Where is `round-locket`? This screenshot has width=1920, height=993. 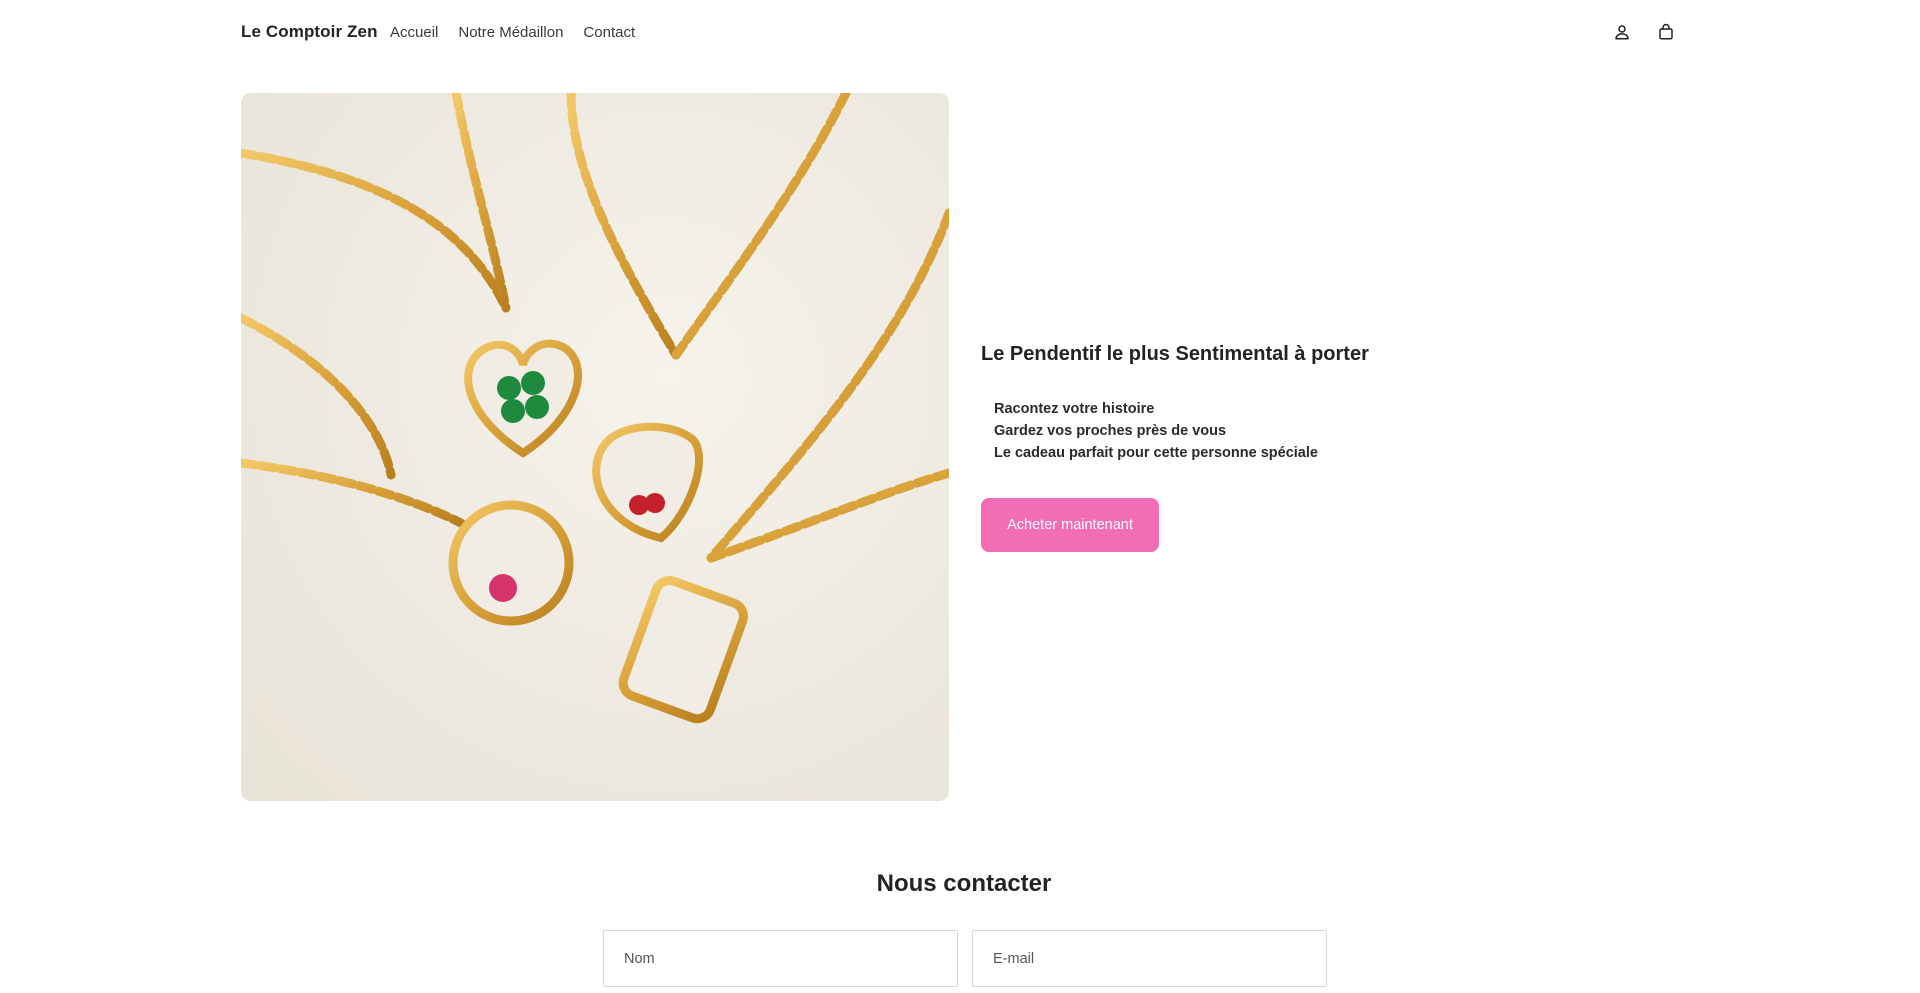
round-locket is located at coordinates (511, 563).